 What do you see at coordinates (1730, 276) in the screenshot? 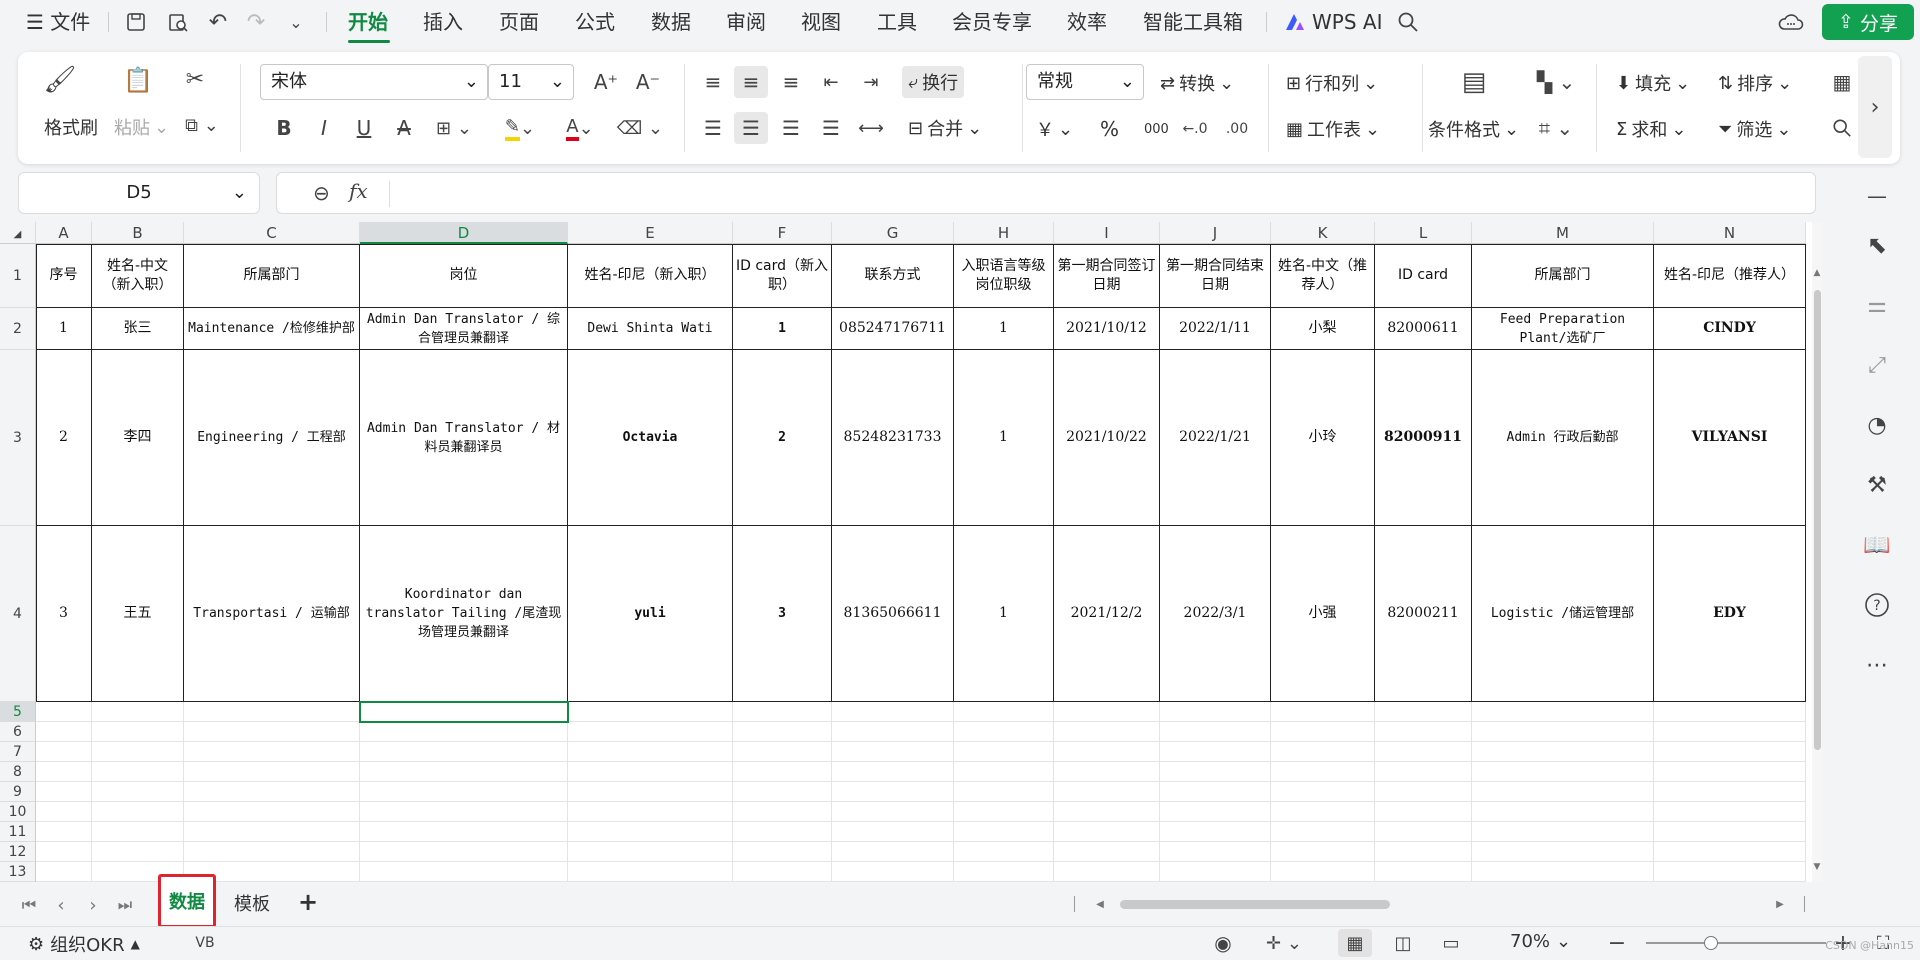
I see `header-cell: 姓名-印尼（推荐人）` at bounding box center [1730, 276].